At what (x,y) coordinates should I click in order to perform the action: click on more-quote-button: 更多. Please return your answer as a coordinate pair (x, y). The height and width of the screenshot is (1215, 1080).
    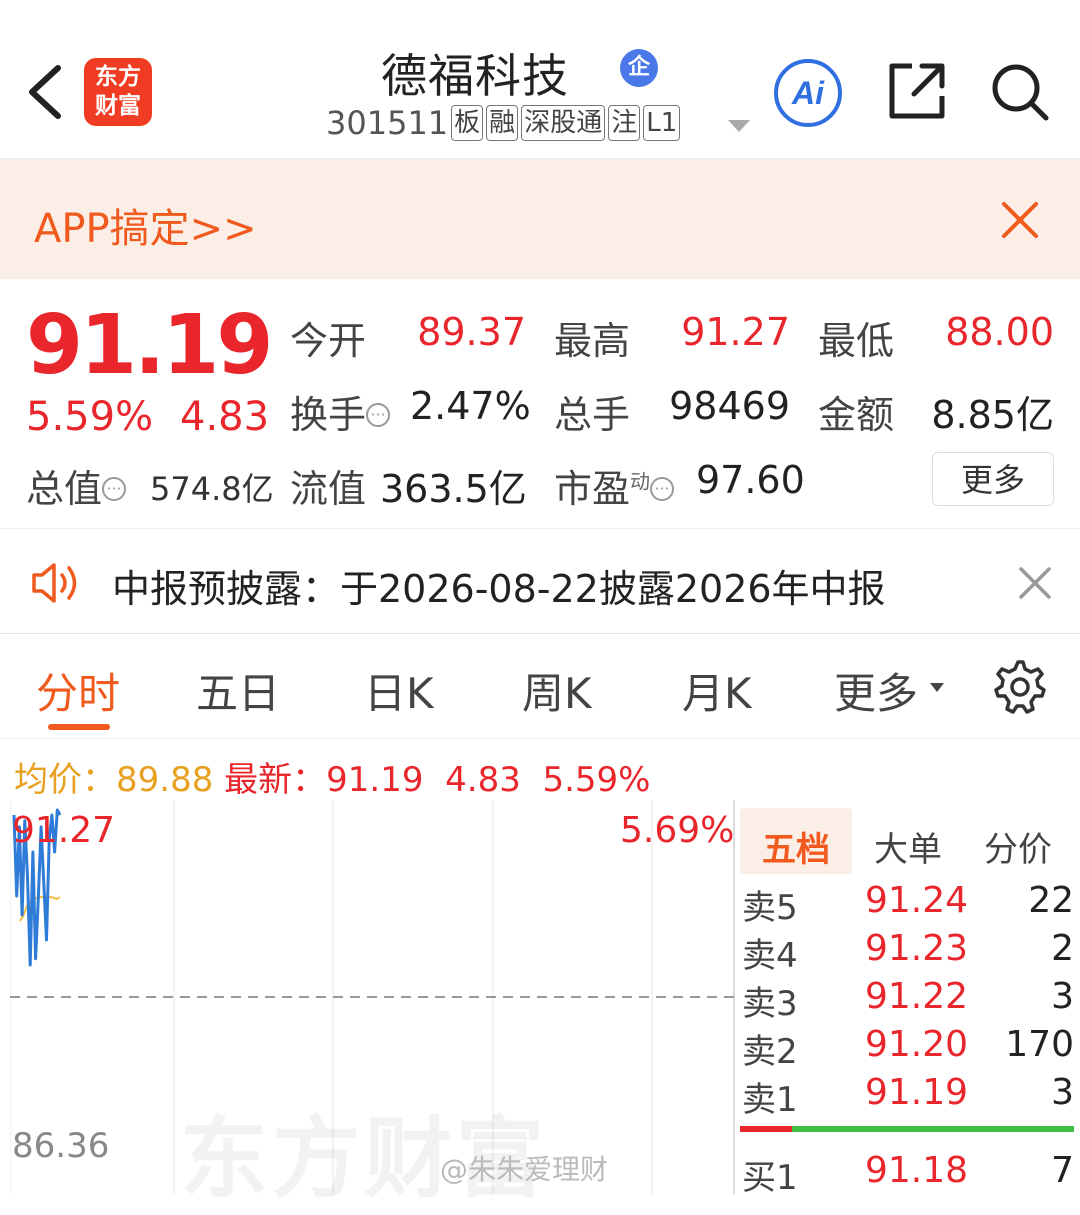
    Looking at the image, I should click on (993, 479).